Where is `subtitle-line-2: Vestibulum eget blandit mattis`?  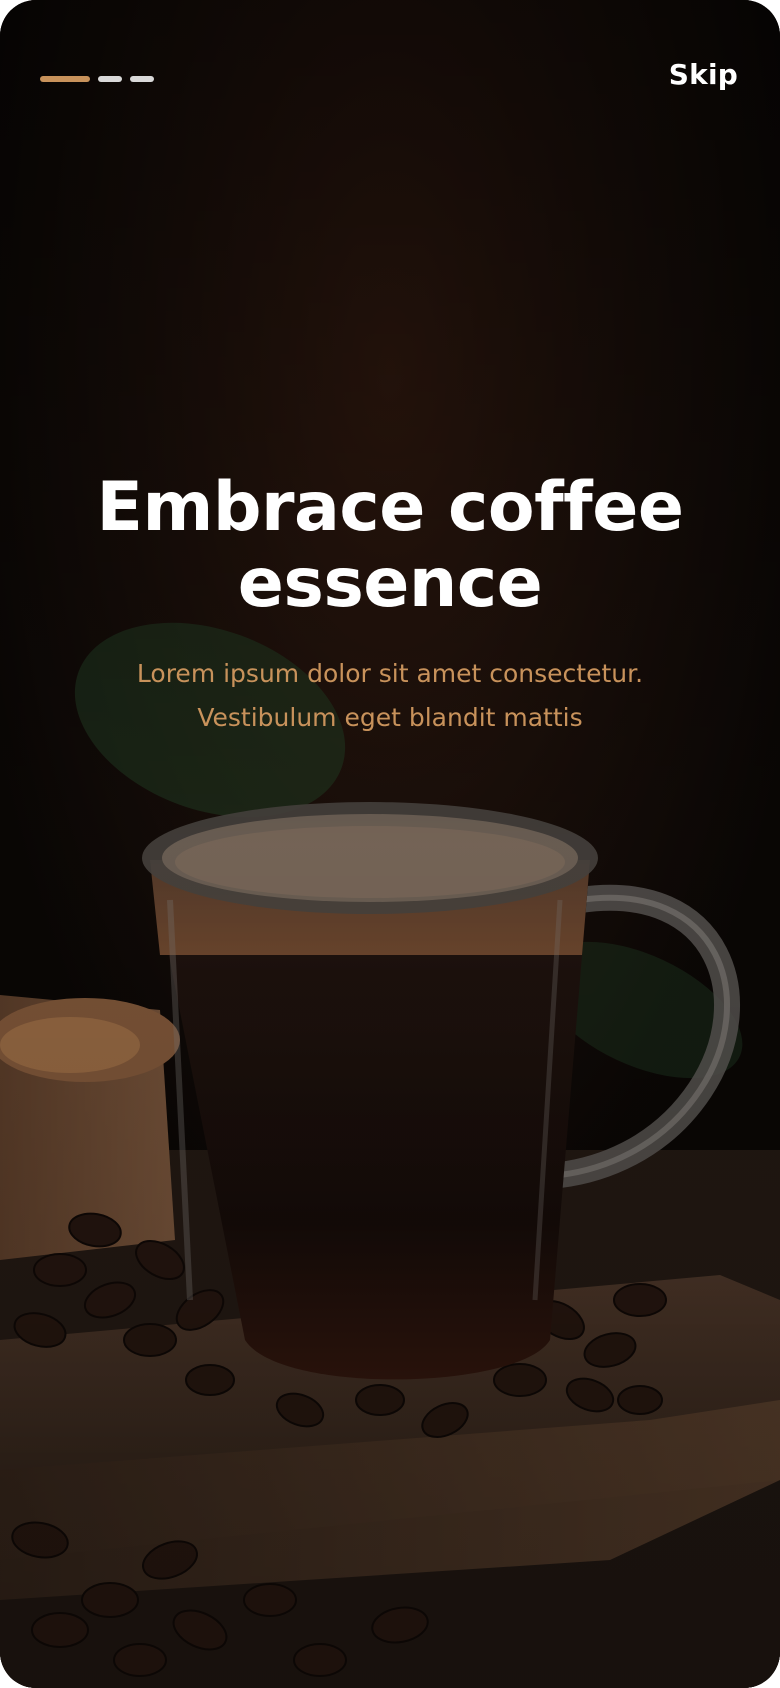 subtitle-line-2: Vestibulum eget blandit mattis is located at coordinates (390, 717).